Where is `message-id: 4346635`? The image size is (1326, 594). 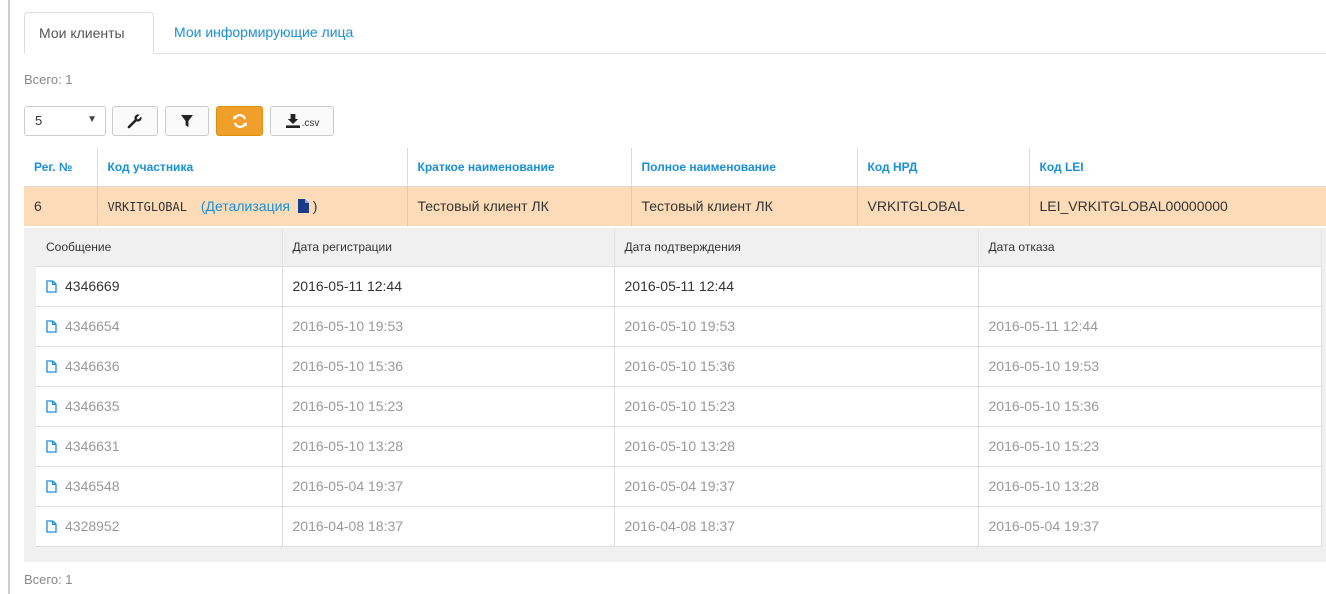 message-id: 4346635 is located at coordinates (92, 406).